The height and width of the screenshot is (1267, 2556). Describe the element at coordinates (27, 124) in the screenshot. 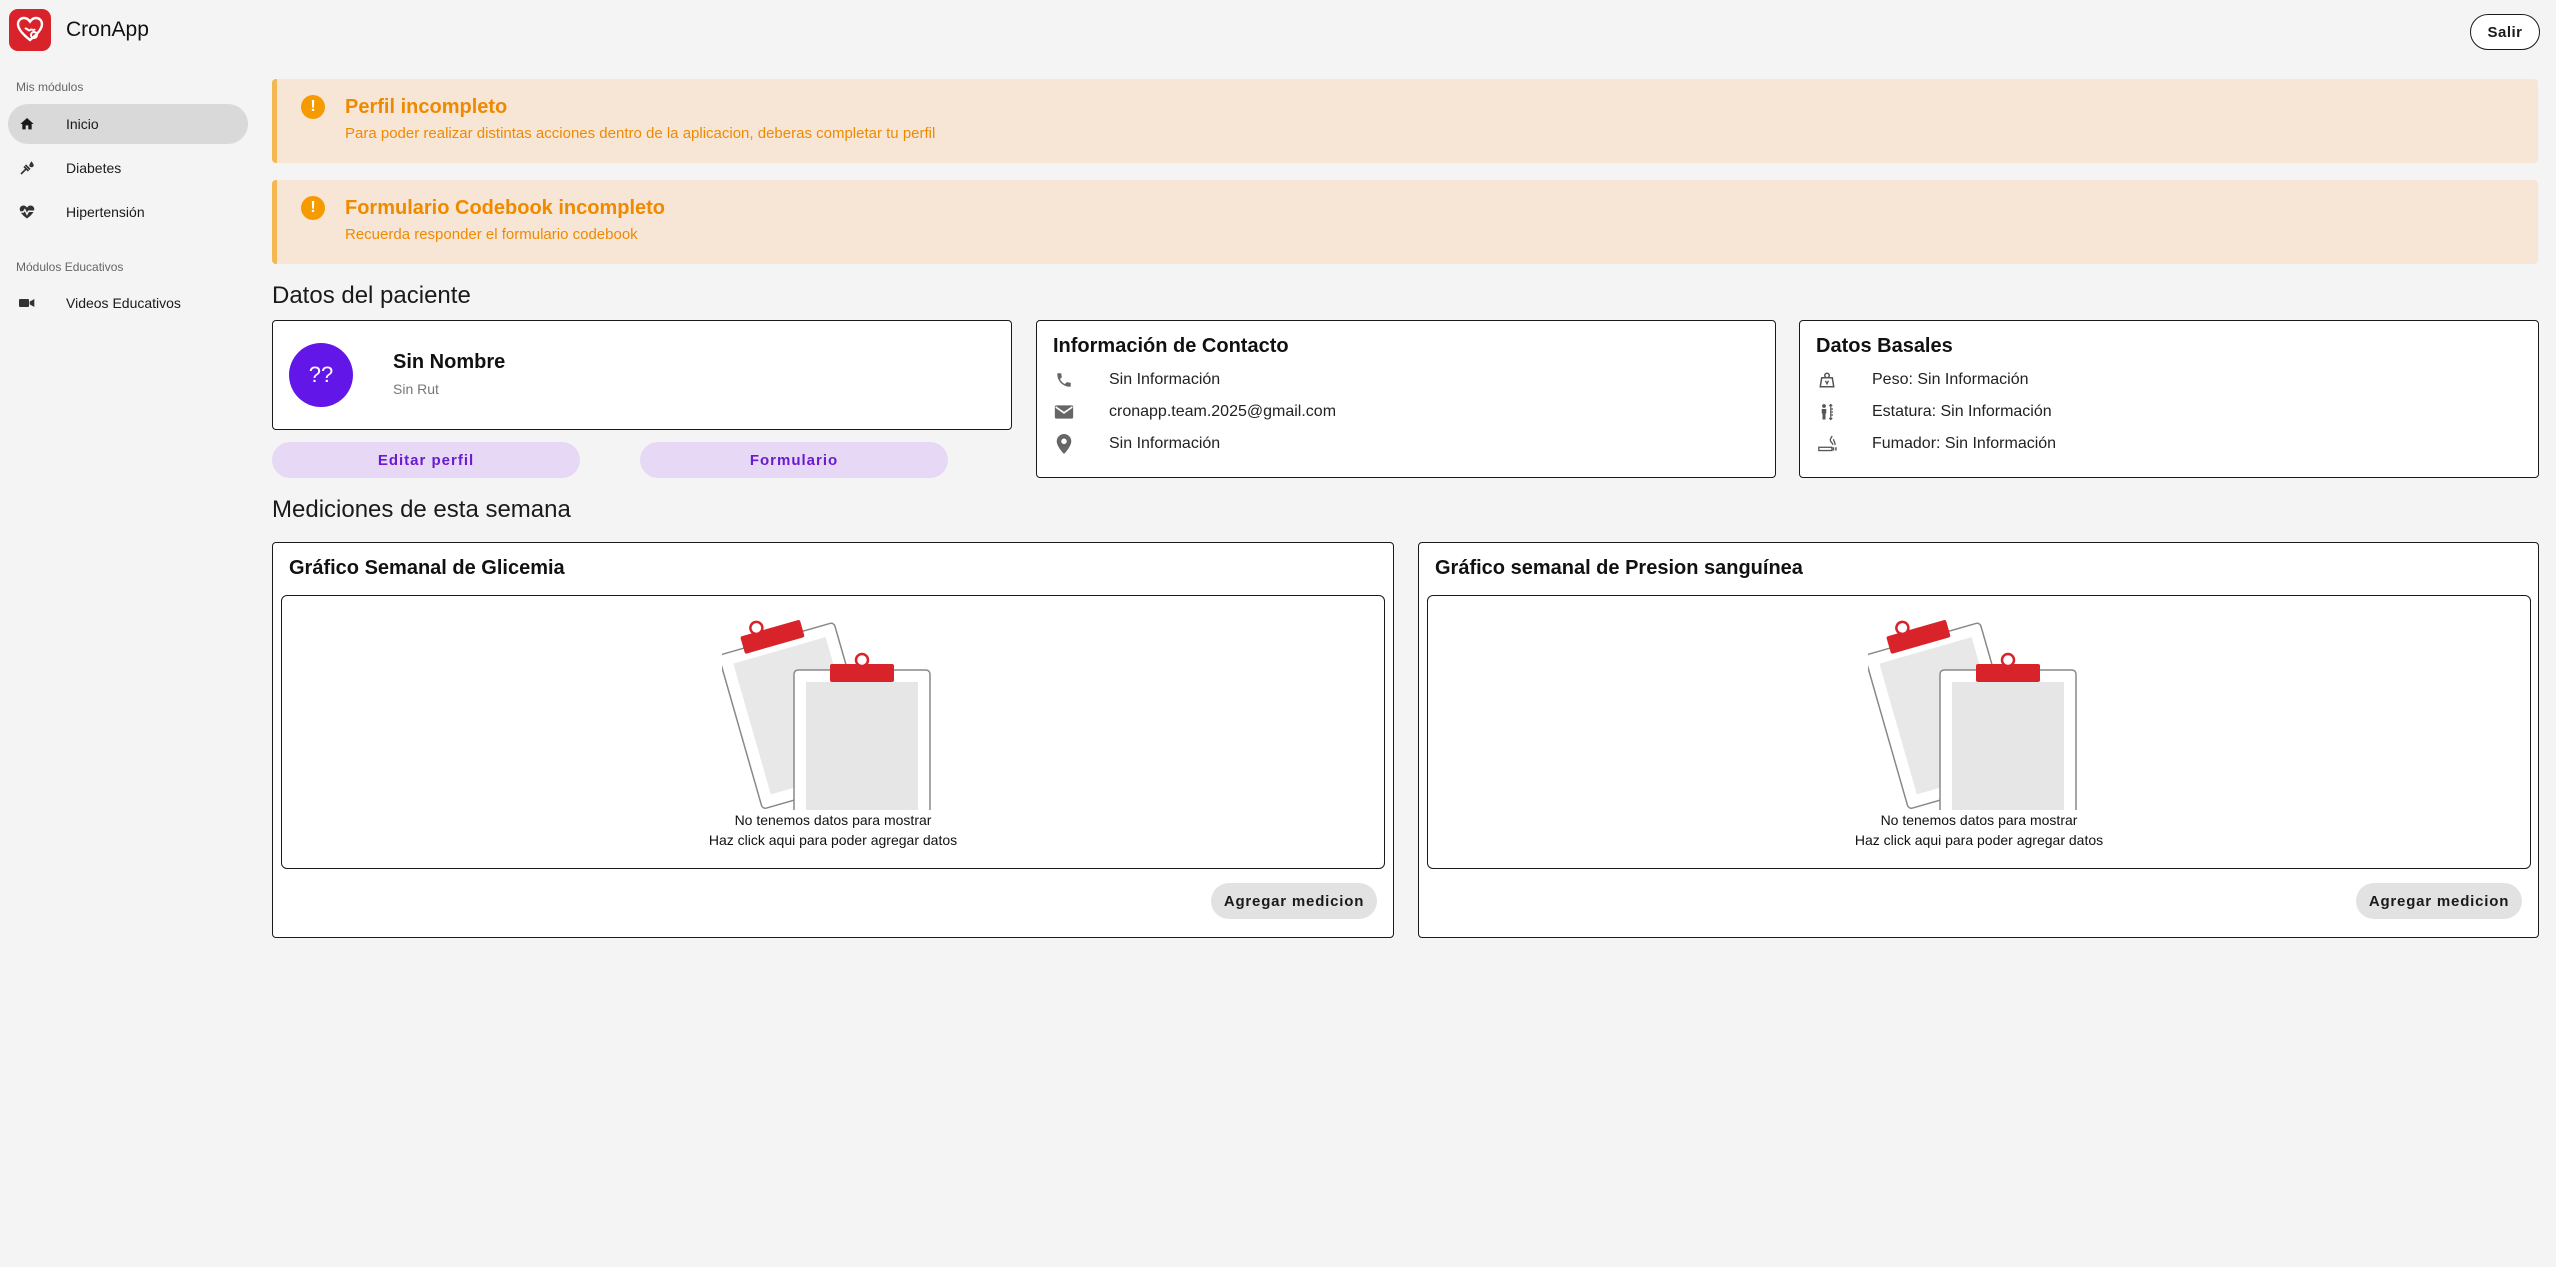

I see `home-icon` at that location.